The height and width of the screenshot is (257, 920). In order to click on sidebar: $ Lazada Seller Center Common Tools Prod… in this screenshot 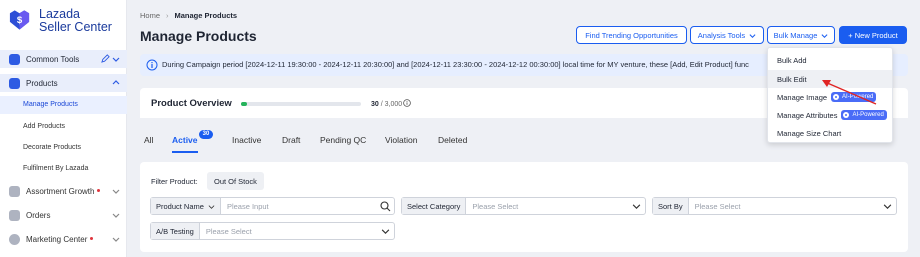, I will do `click(63, 128)`.